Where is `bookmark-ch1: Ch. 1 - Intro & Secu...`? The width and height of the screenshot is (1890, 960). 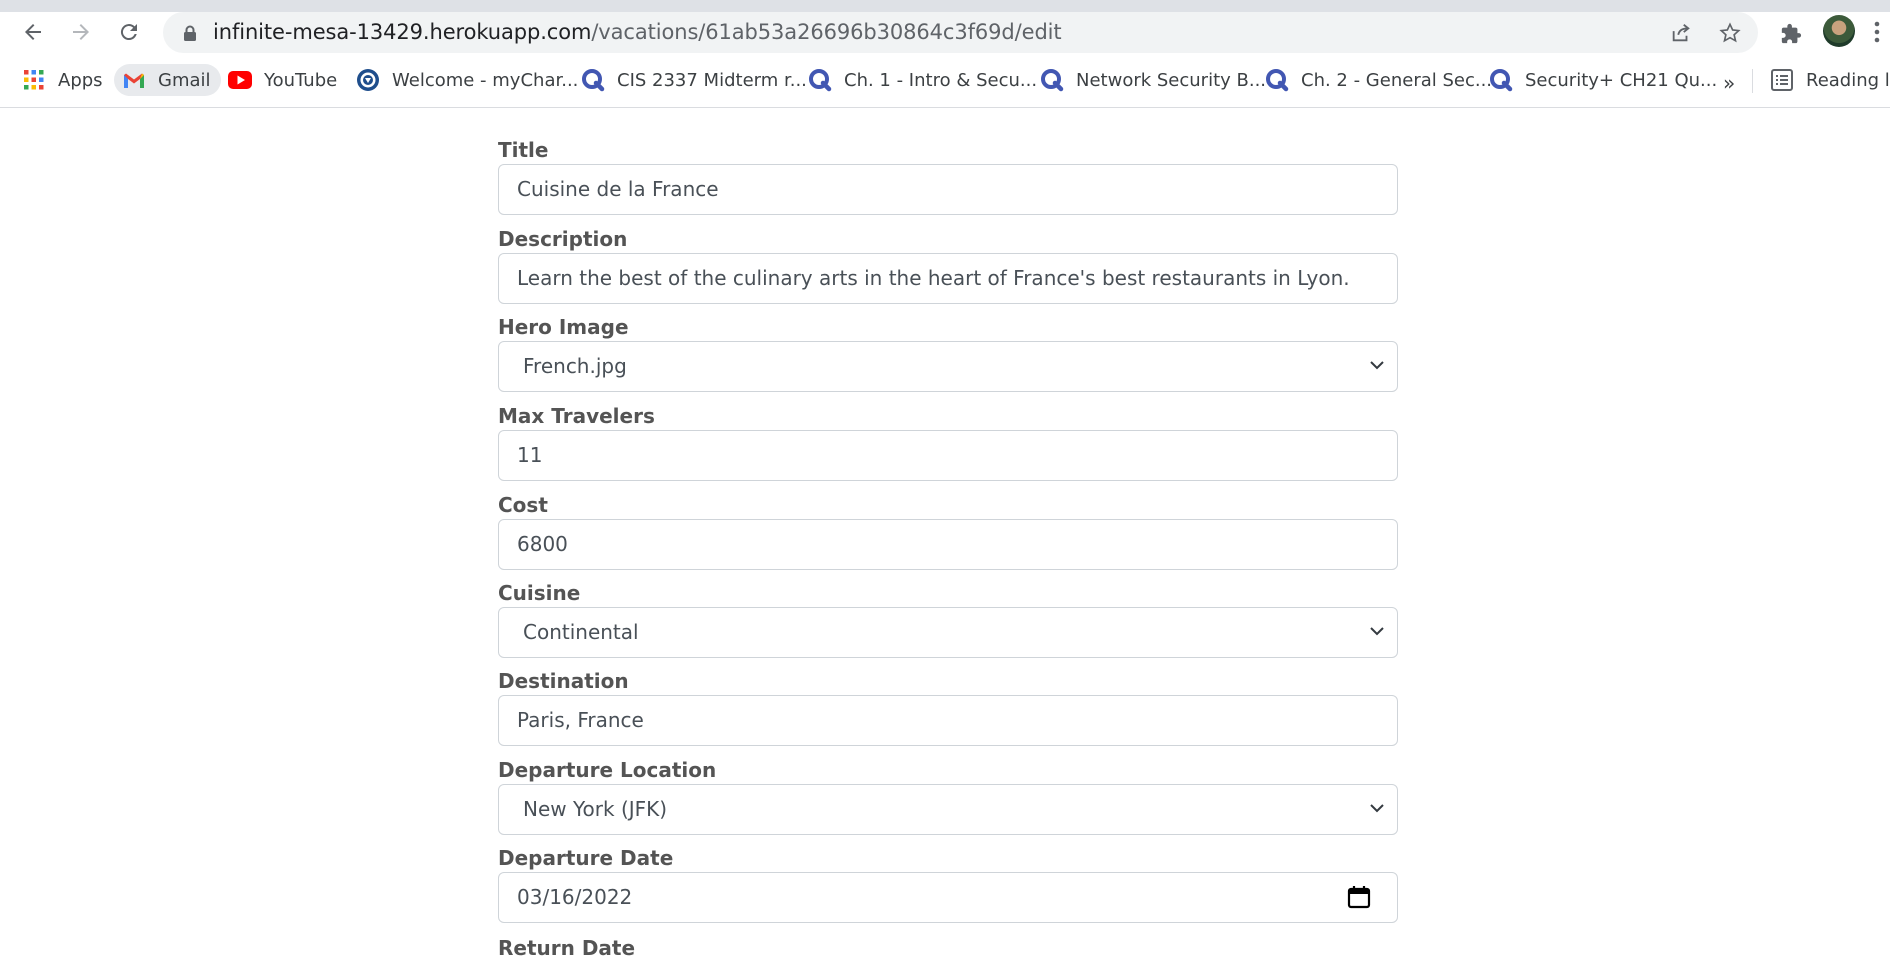 bookmark-ch1: Ch. 1 - Intro & Secu... is located at coordinates (922, 80).